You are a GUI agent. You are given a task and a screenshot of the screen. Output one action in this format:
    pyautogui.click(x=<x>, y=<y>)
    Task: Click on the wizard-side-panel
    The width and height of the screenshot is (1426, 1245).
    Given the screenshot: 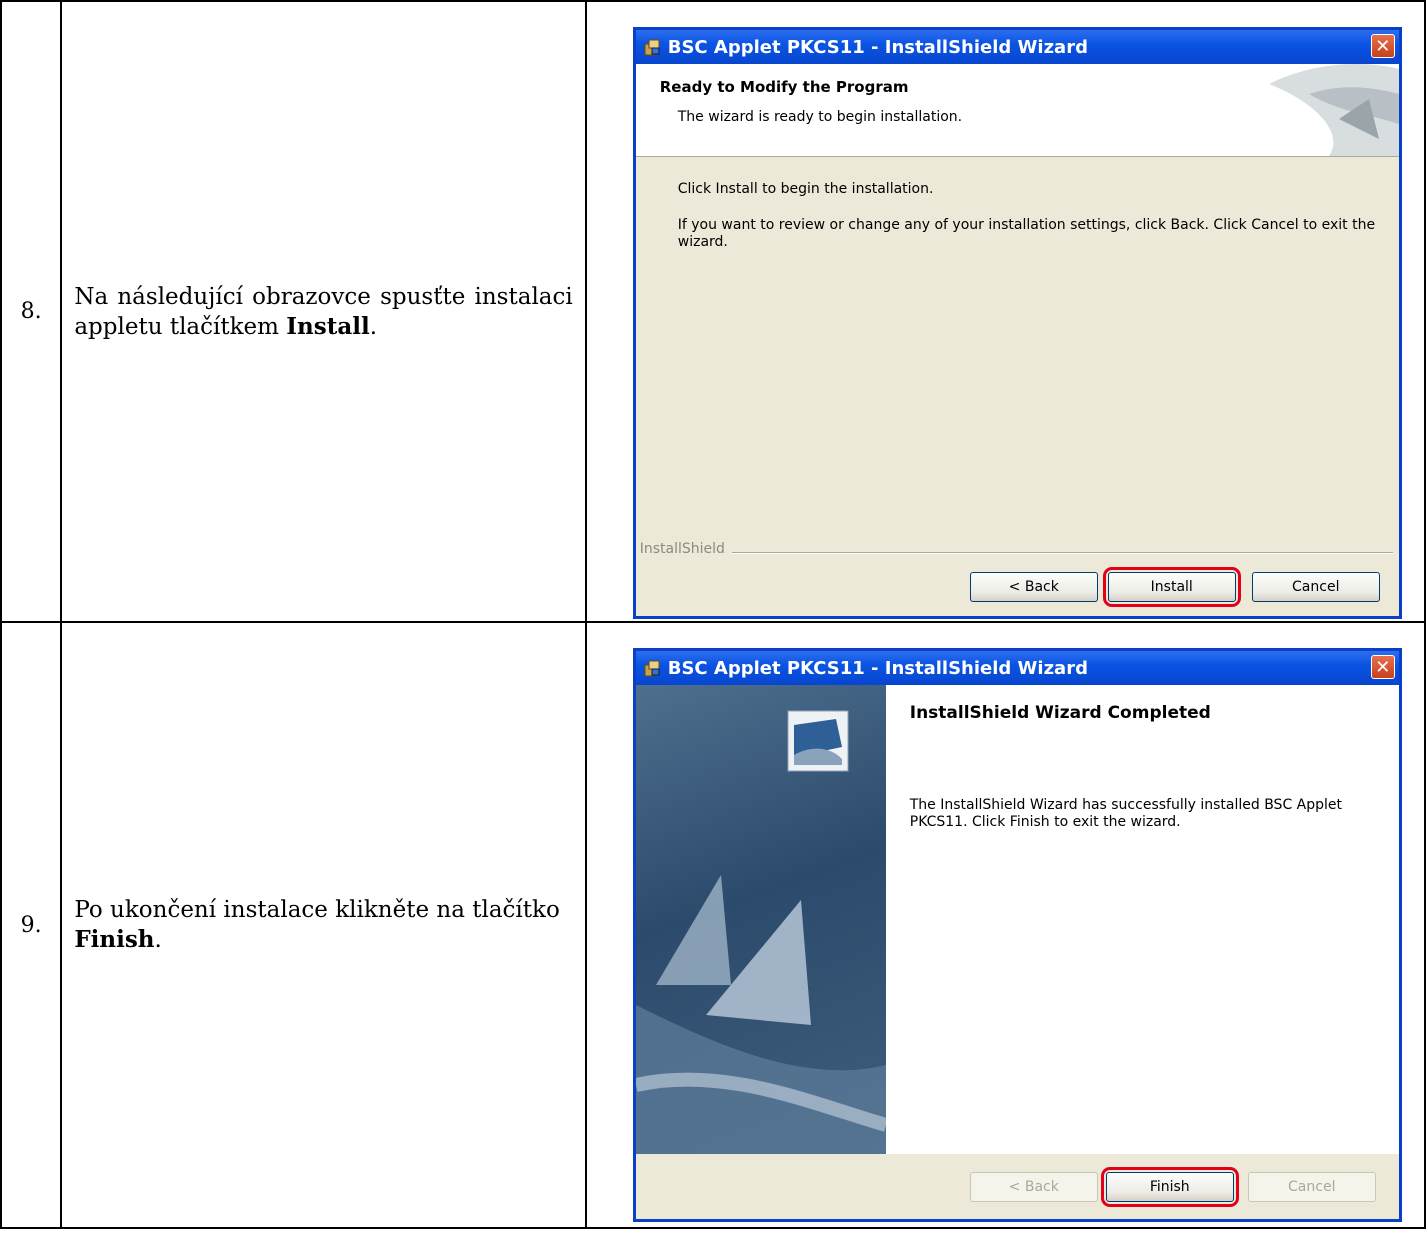 What is the action you would take?
    pyautogui.click(x=760, y=919)
    